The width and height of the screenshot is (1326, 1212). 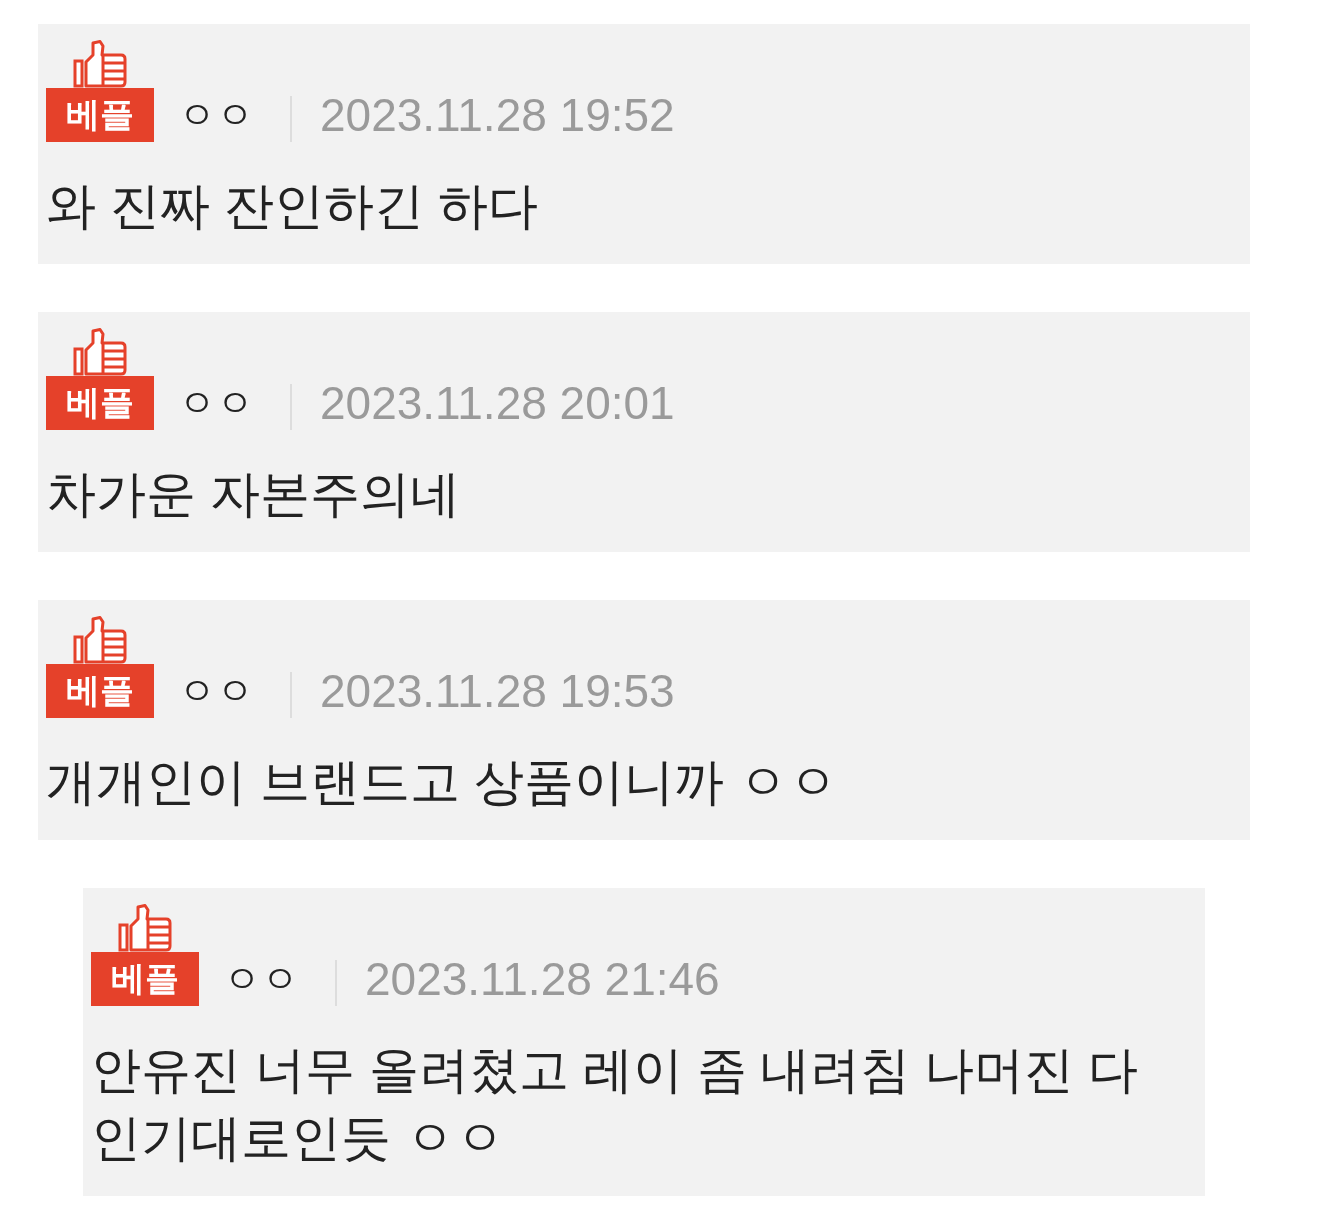 What do you see at coordinates (292, 206) in the screenshot?
I see `comment-text: 와 진짜 잔인하긴 하다` at bounding box center [292, 206].